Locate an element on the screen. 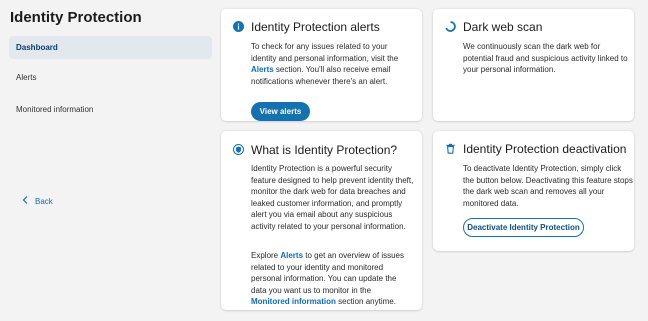 This screenshot has height=321, width=648. info-icon is located at coordinates (238, 26).